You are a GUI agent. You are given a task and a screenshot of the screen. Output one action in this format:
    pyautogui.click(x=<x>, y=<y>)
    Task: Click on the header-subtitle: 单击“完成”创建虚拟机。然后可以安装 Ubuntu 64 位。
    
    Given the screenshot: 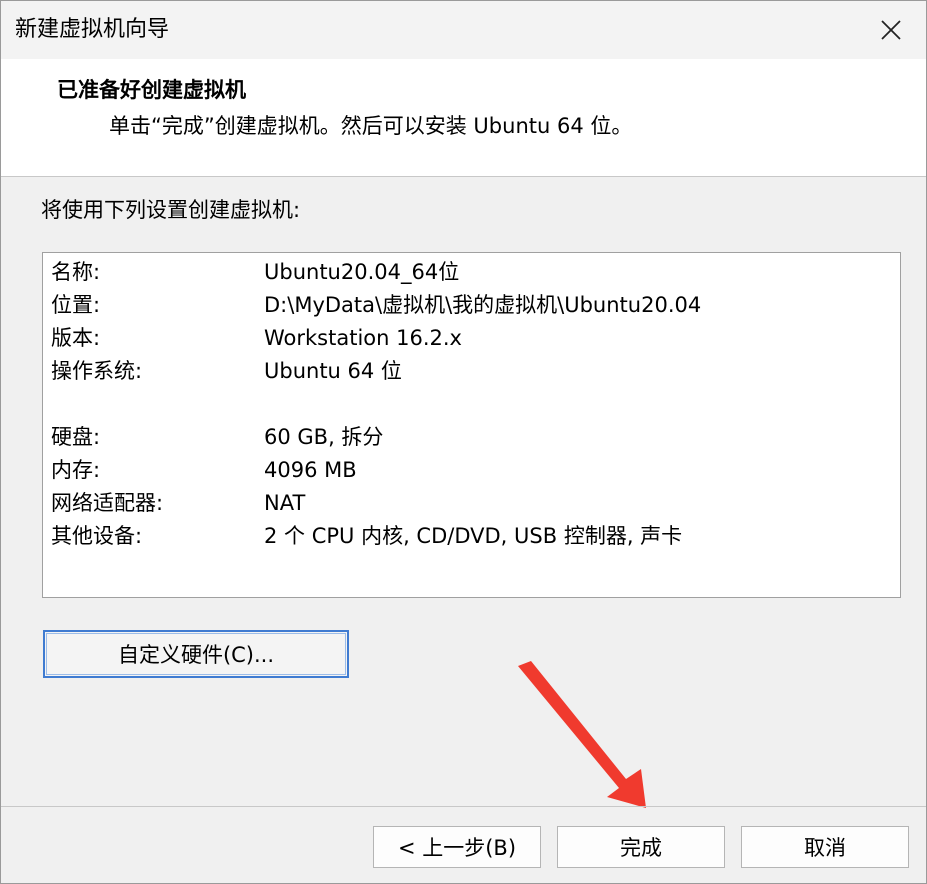 What is the action you would take?
    pyautogui.click(x=371, y=126)
    